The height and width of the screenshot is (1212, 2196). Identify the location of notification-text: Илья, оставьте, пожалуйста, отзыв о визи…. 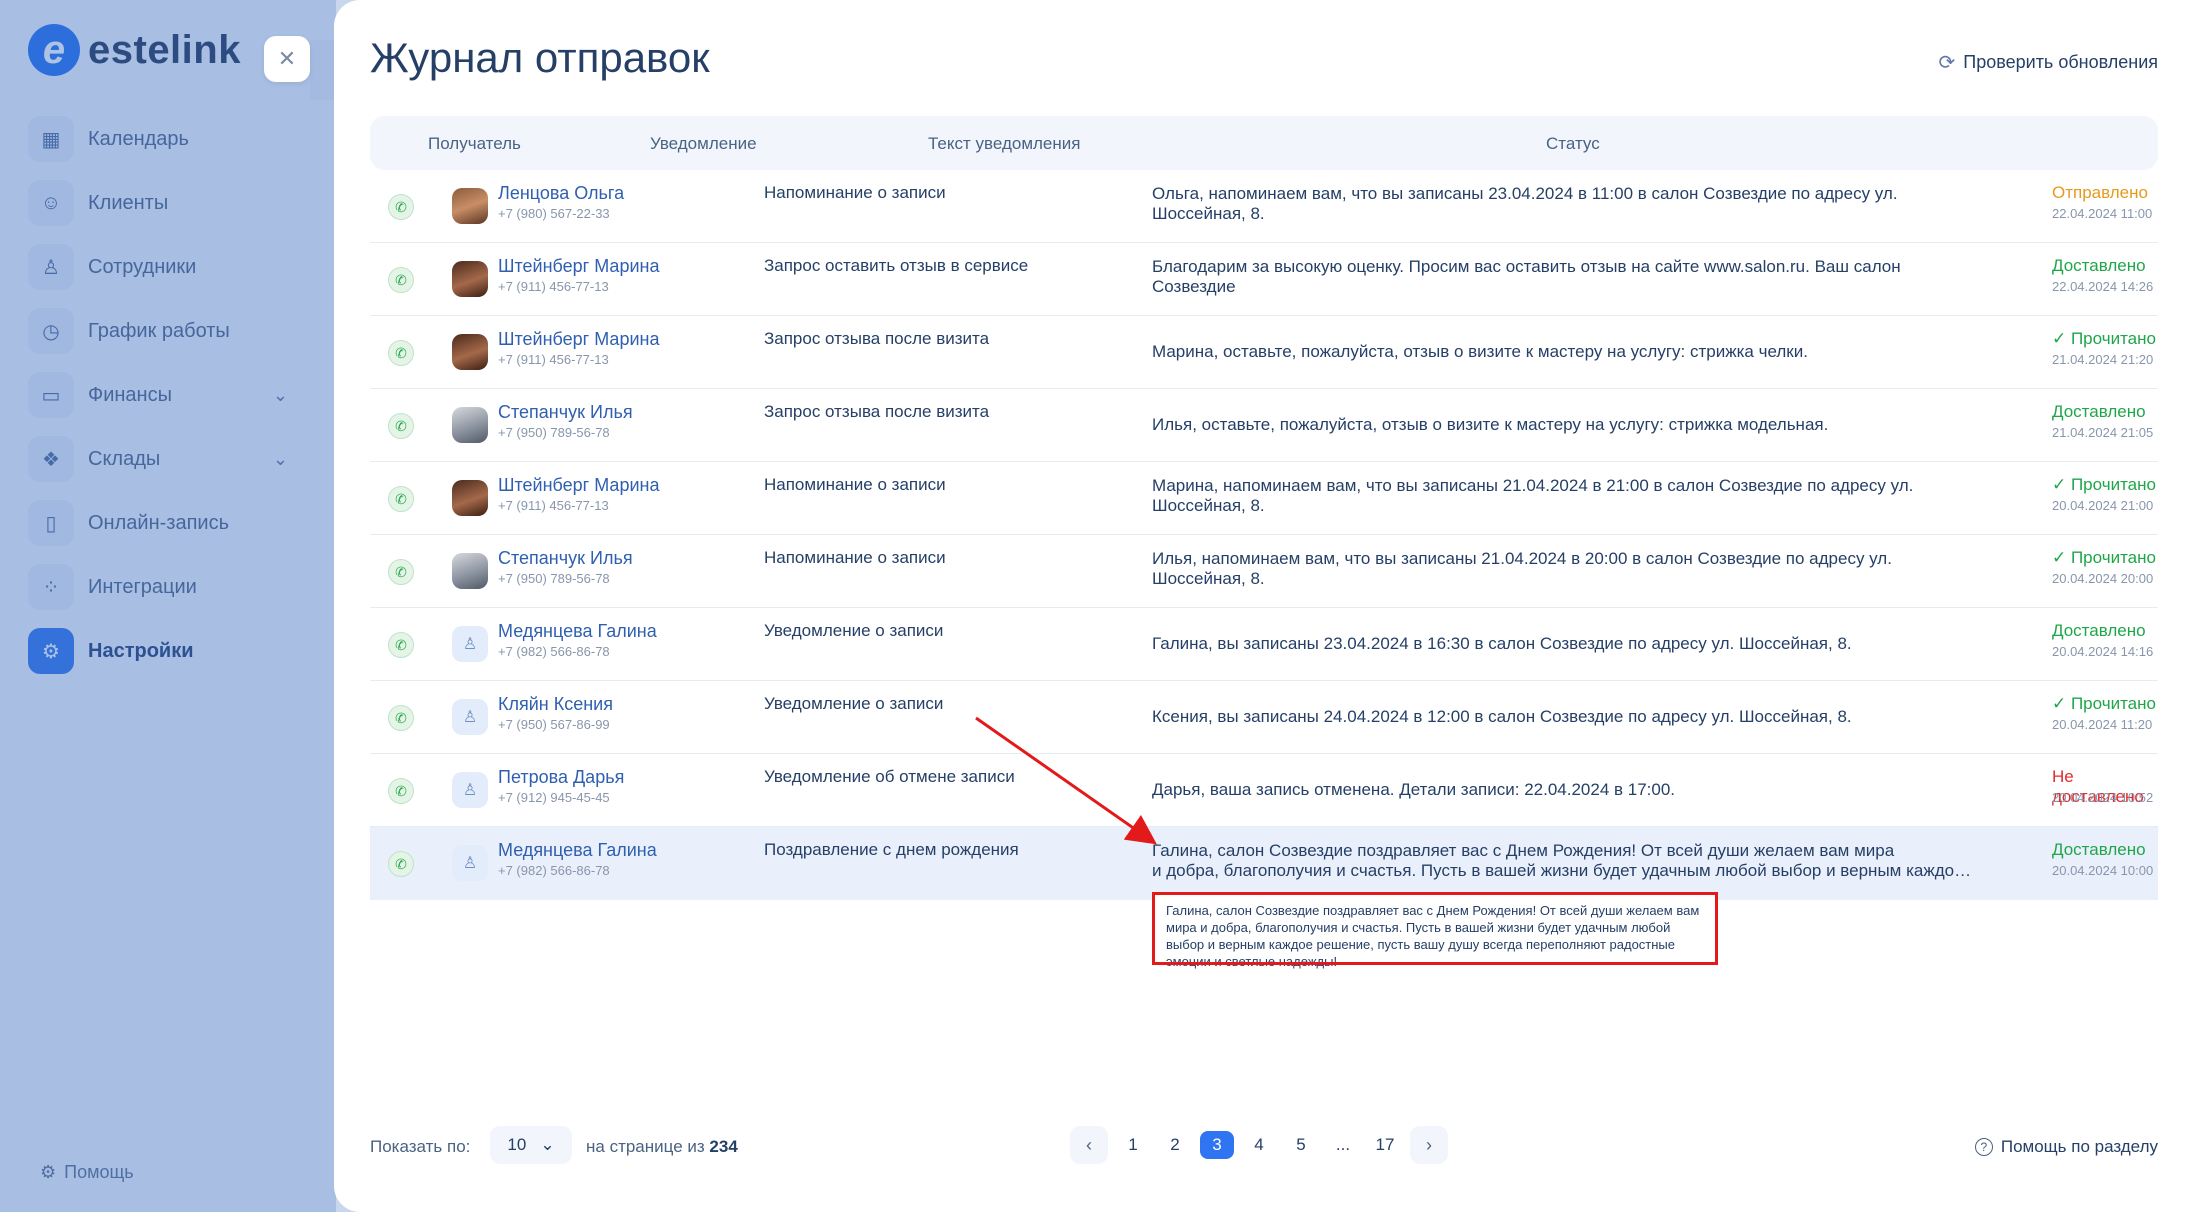
(1562, 425).